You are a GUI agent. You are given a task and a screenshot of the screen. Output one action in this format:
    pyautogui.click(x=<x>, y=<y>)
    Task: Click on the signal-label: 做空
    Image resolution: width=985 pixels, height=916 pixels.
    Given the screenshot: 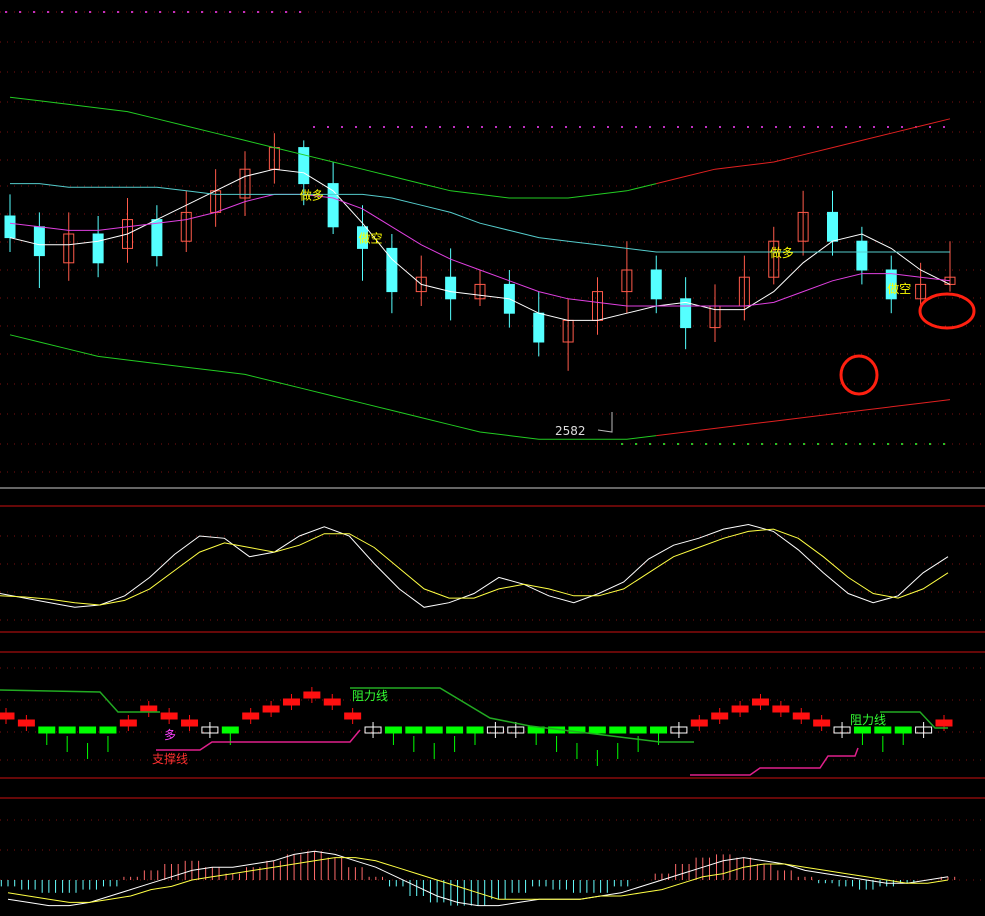 What is the action you would take?
    pyautogui.click(x=371, y=237)
    